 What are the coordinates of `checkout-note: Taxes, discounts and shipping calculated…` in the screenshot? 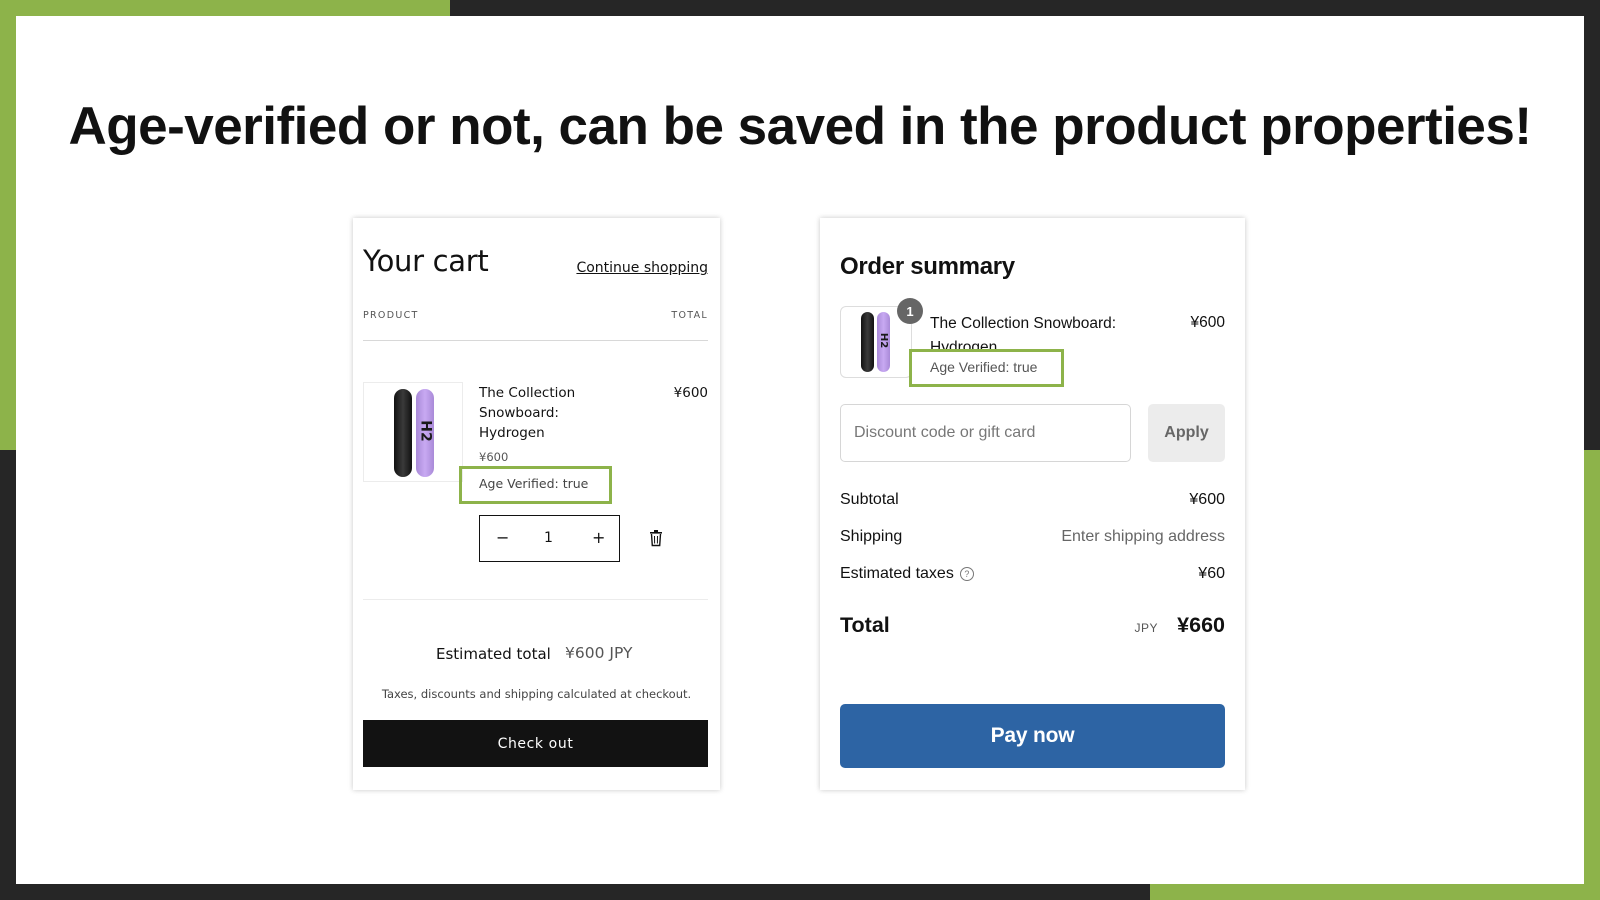 It's located at (536, 694).